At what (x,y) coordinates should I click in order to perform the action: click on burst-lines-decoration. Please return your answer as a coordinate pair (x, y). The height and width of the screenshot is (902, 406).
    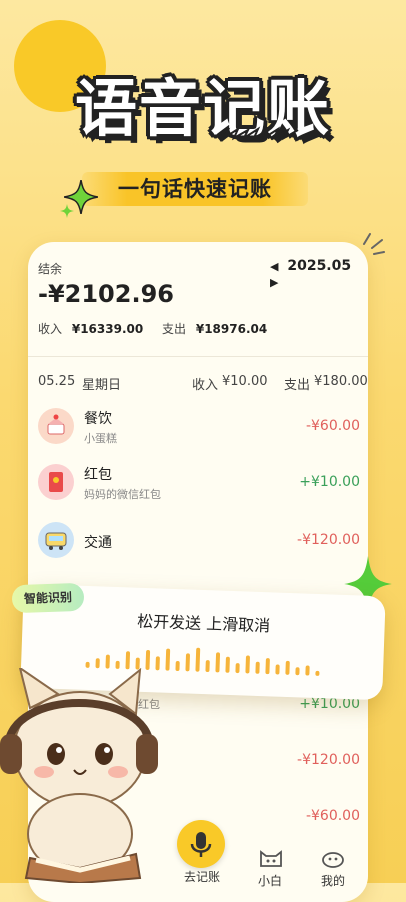
    Looking at the image, I should click on (374, 244).